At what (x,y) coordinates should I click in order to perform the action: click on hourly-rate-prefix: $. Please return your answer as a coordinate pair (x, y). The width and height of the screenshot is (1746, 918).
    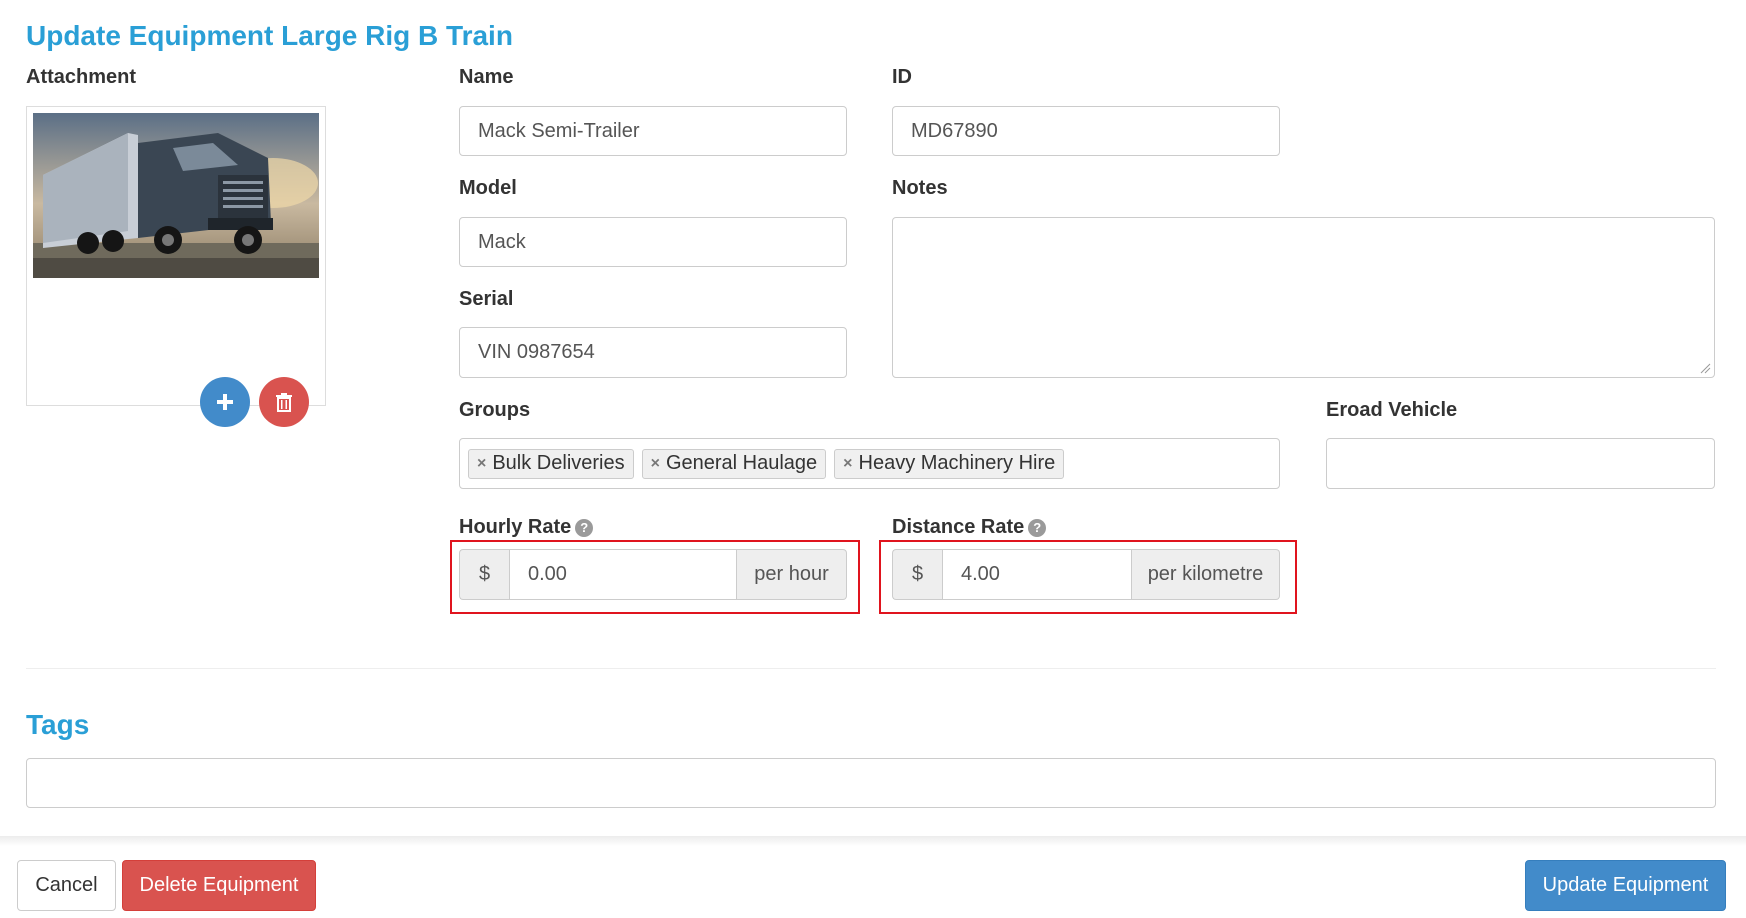
    Looking at the image, I should click on (484, 574).